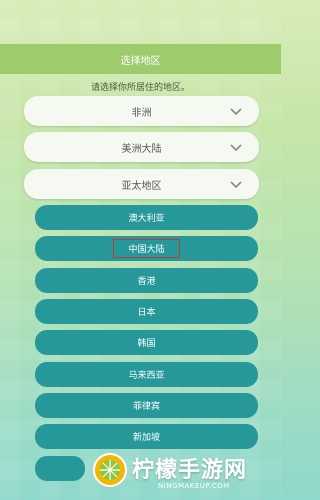  I want to click on country-button-korea: 韩国, so click(146, 342).